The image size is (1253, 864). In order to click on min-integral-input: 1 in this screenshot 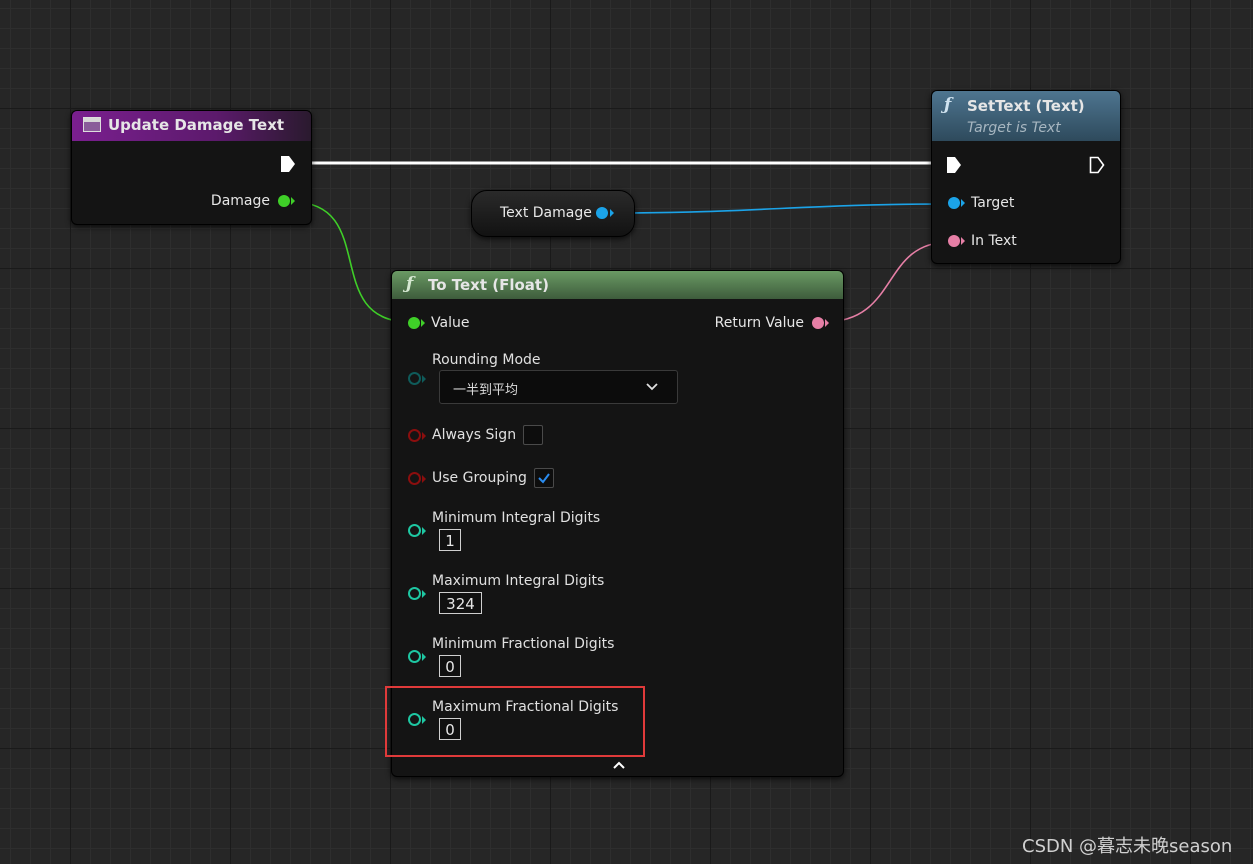, I will do `click(450, 540)`.